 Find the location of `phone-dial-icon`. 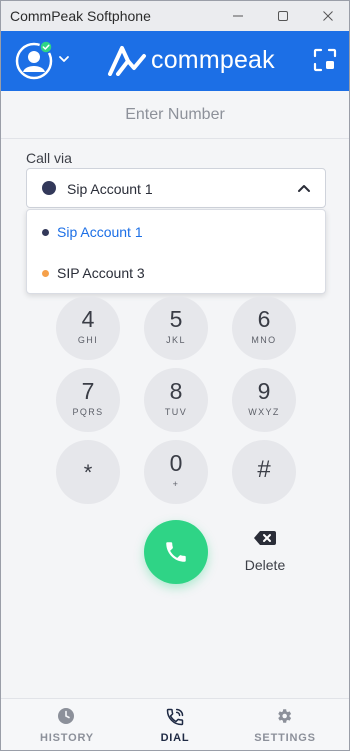

phone-dial-icon is located at coordinates (175, 717).